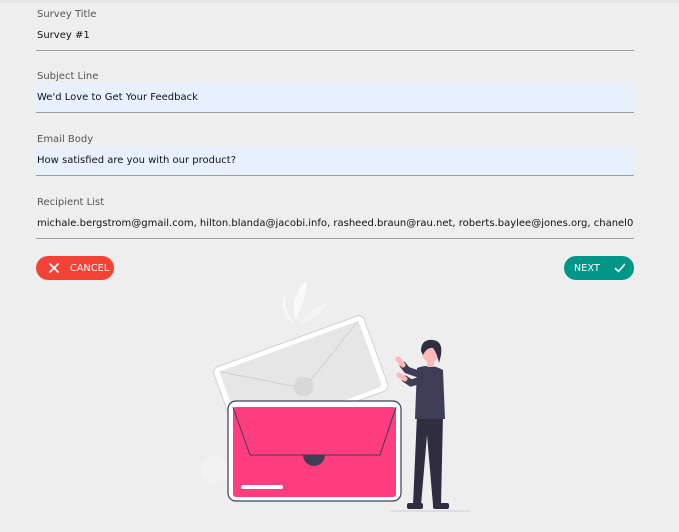  Describe the element at coordinates (335, 36) in the screenshot. I see `survey-title-input` at that location.